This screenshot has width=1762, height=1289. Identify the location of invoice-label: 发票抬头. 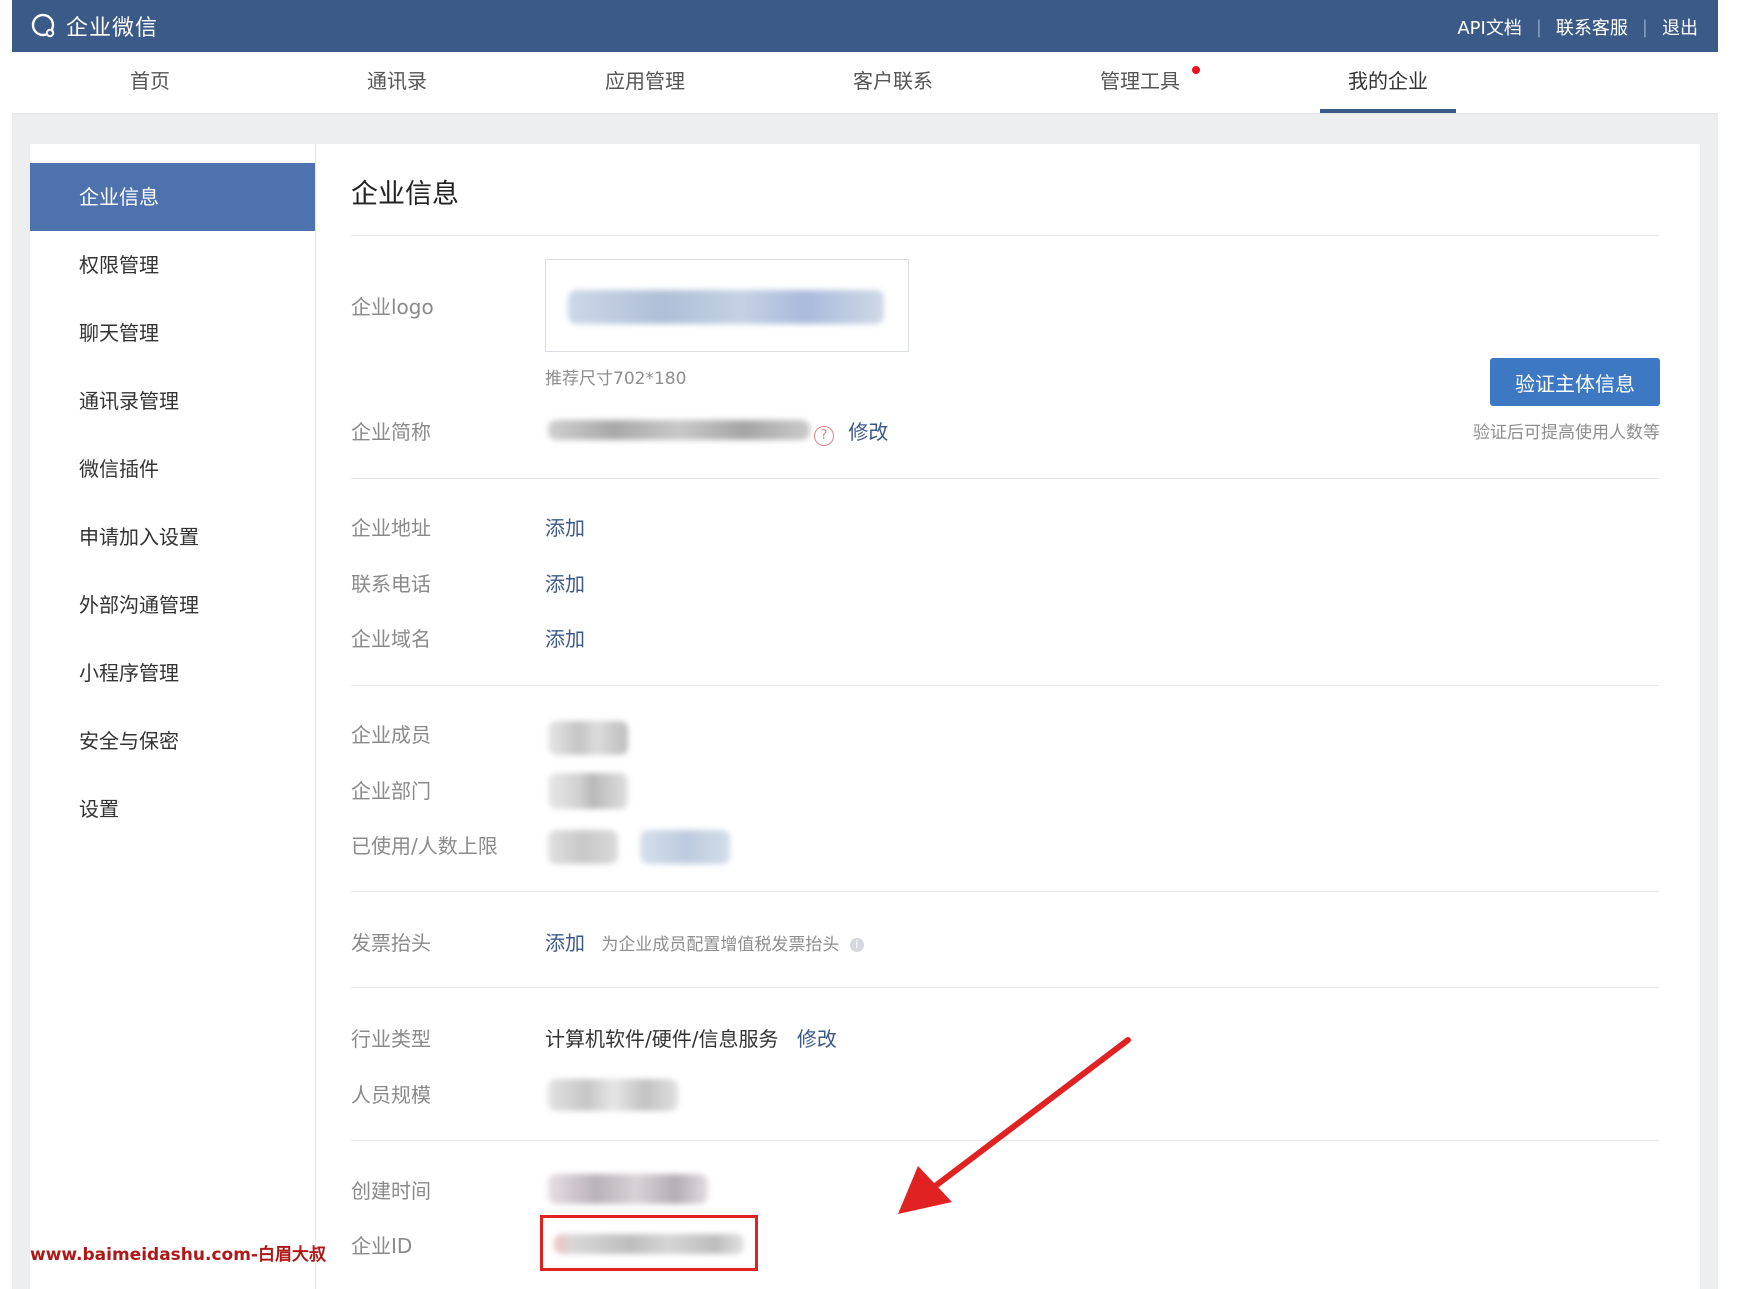
(391, 943).